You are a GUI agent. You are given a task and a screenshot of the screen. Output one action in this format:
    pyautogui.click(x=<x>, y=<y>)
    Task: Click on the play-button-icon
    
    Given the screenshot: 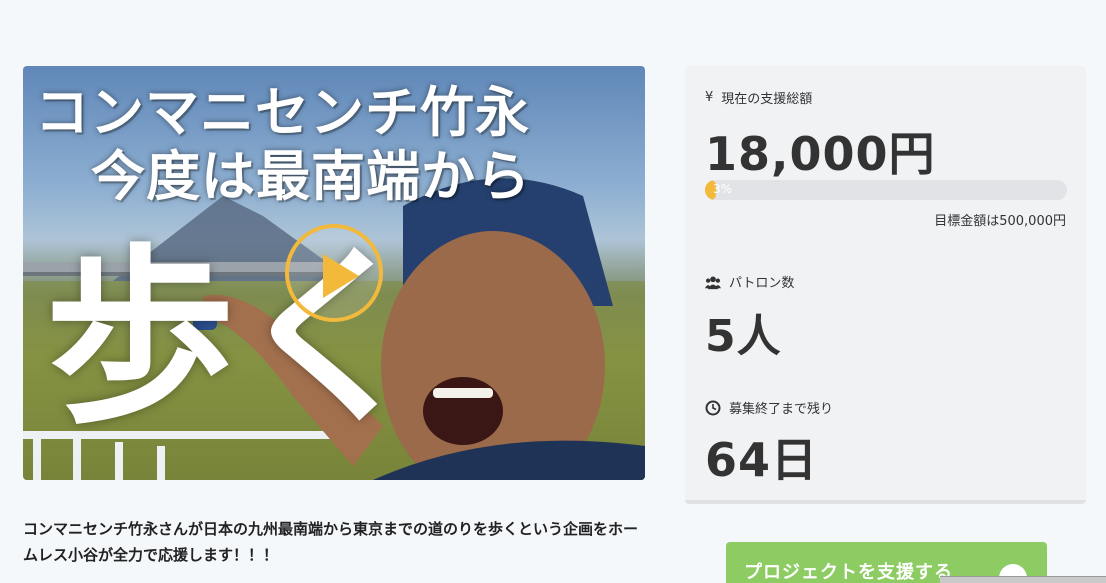 What is the action you would take?
    pyautogui.click(x=334, y=273)
    